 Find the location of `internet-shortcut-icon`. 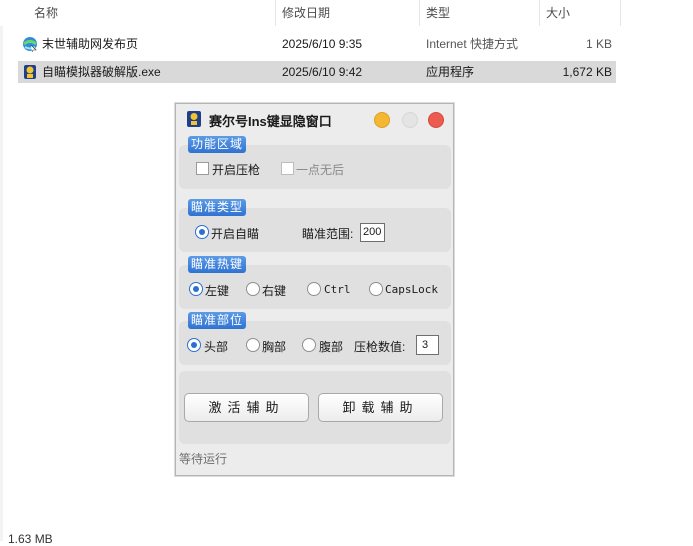

internet-shortcut-icon is located at coordinates (30, 44).